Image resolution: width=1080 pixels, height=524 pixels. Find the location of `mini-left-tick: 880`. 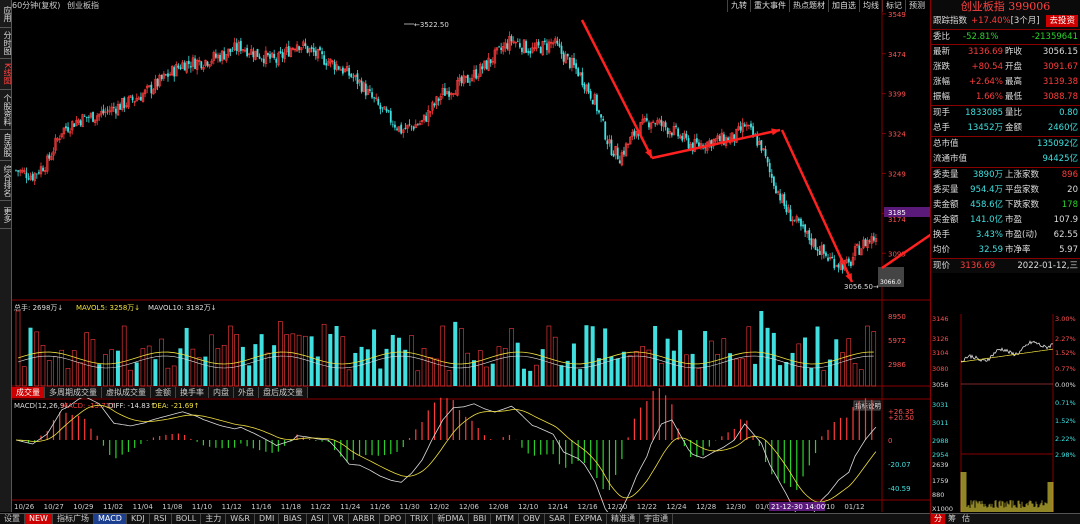

mini-left-tick: 880 is located at coordinates (938, 495).